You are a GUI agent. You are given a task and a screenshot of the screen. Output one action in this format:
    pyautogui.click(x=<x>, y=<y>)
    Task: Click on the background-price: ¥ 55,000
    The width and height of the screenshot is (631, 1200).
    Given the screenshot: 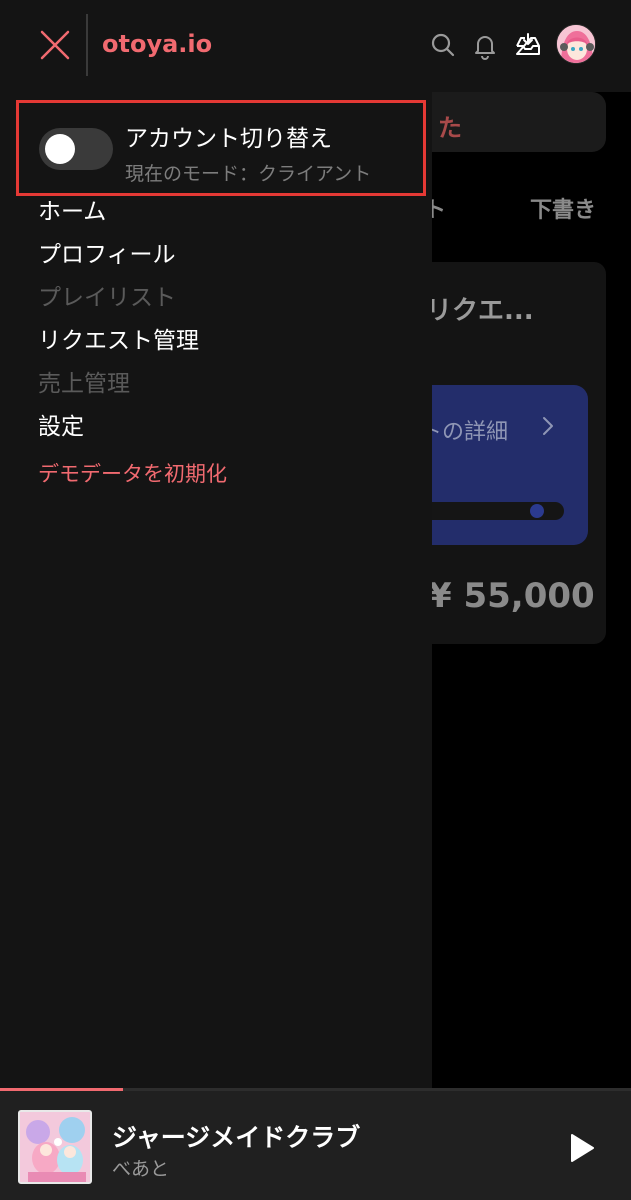 What is the action you would take?
    pyautogui.click(x=511, y=596)
    